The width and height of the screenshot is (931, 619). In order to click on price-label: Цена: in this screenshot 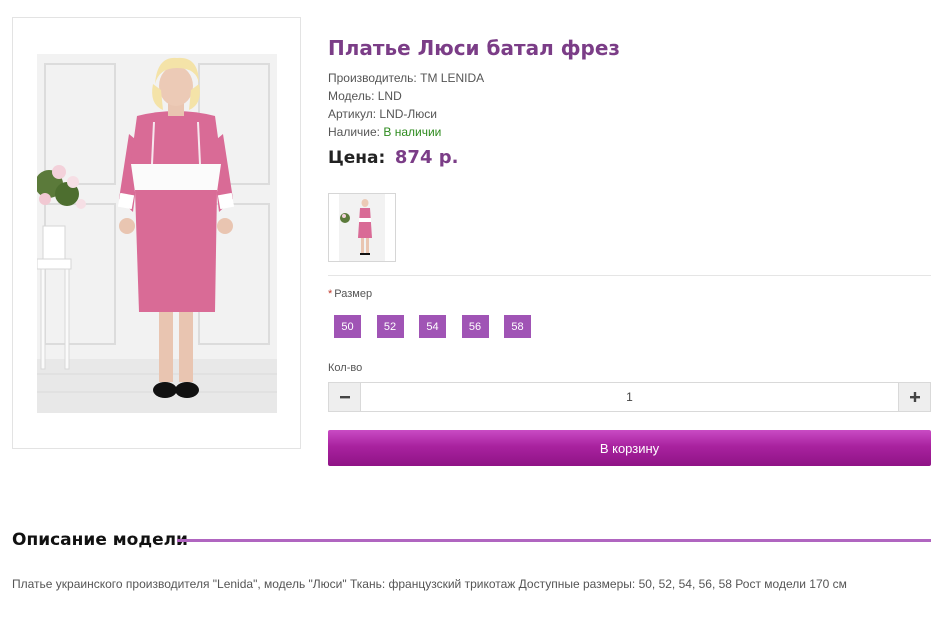, I will do `click(357, 158)`.